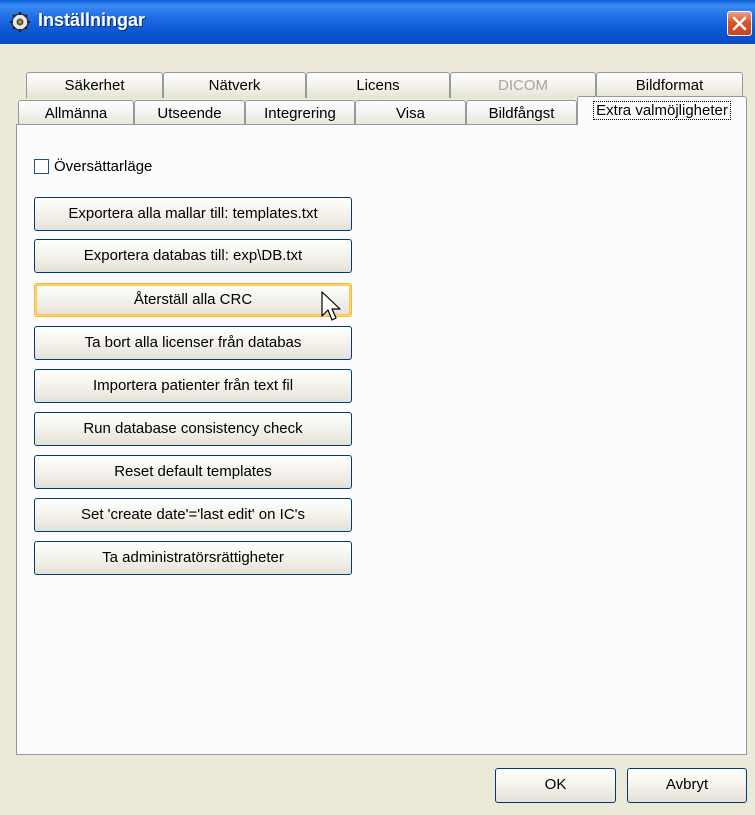  I want to click on tab-utseende: Utseende, so click(189, 113).